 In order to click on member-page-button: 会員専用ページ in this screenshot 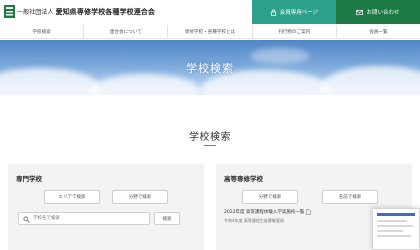, I will do `click(294, 12)`.